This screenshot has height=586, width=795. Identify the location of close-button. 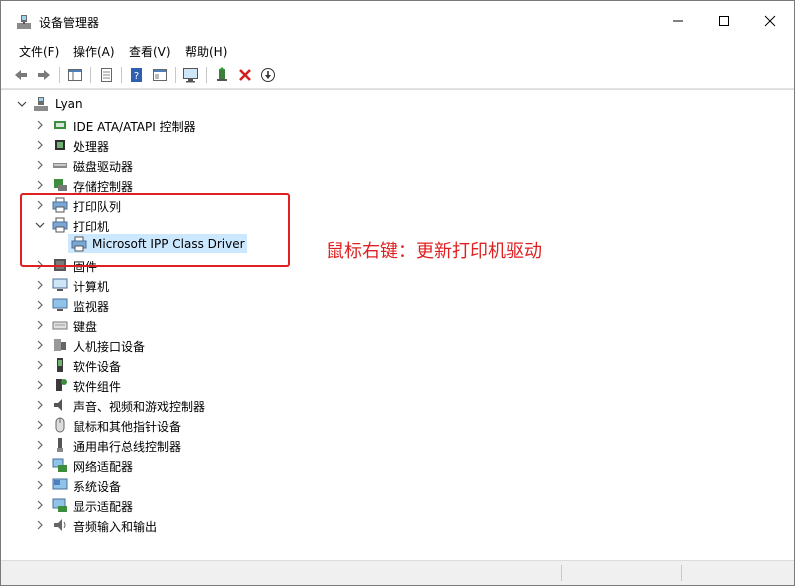
(770, 21).